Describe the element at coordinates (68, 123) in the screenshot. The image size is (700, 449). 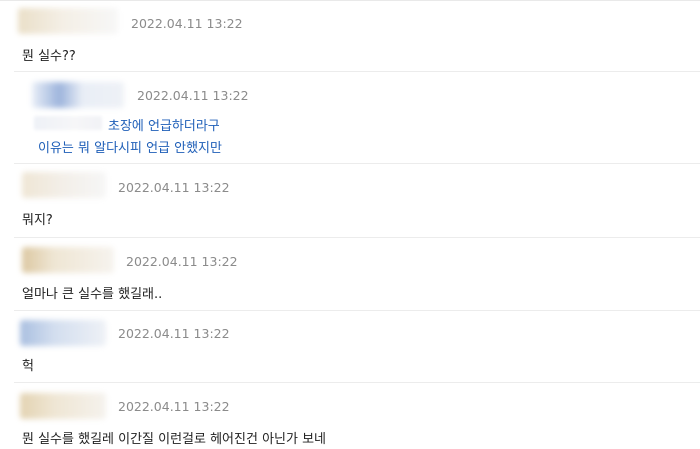
I see `mention-tag` at that location.